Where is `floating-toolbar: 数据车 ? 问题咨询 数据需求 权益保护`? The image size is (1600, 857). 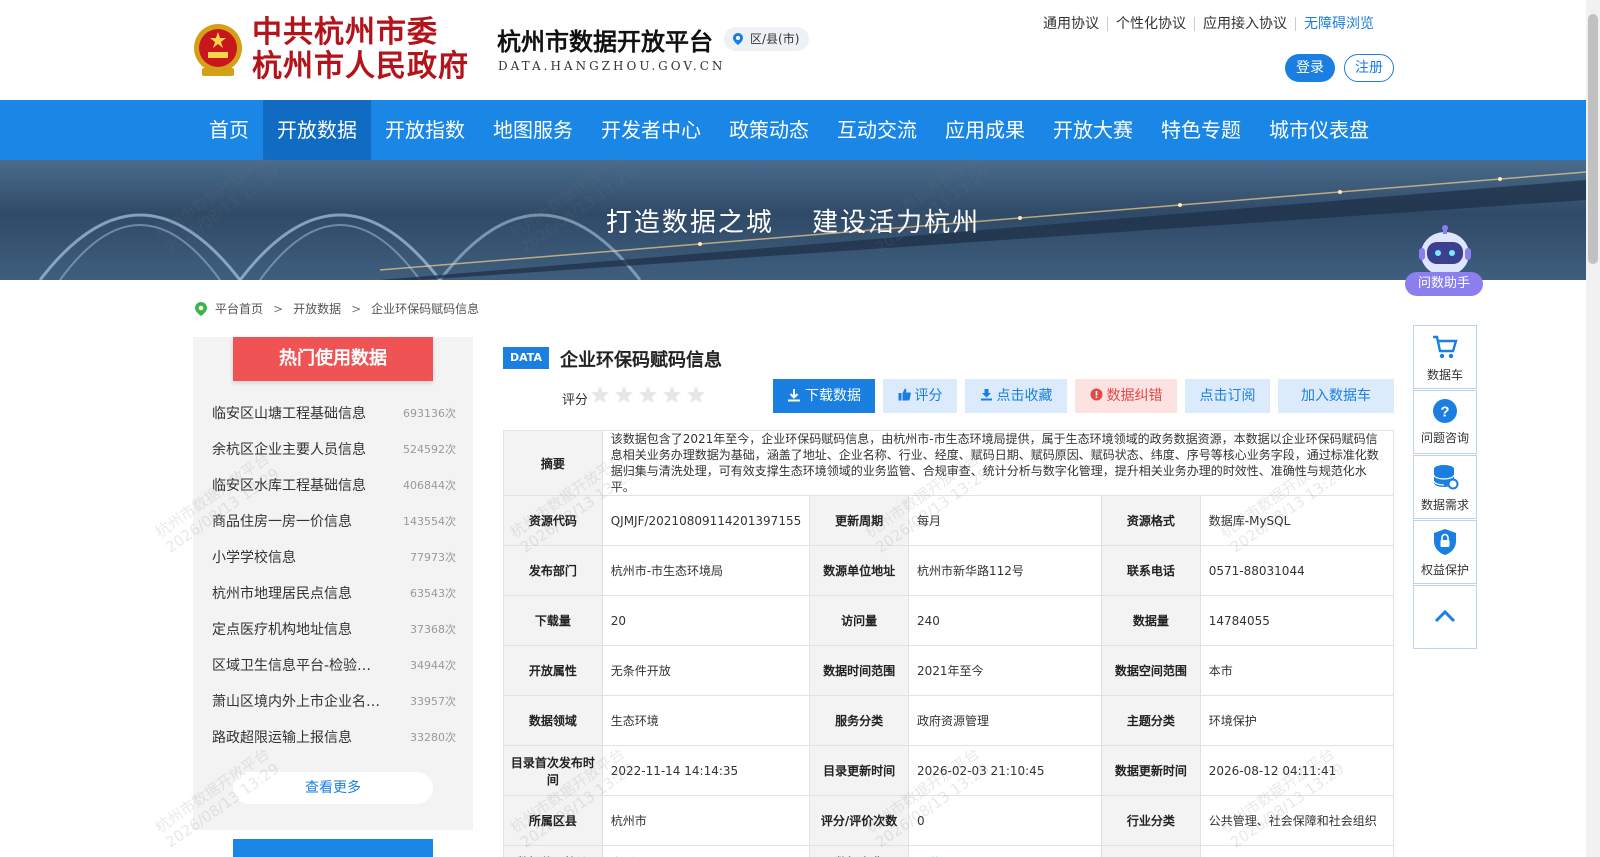
floating-toolbar: 数据车 ? 问题咨询 数据需求 权益保护 is located at coordinates (1445, 487).